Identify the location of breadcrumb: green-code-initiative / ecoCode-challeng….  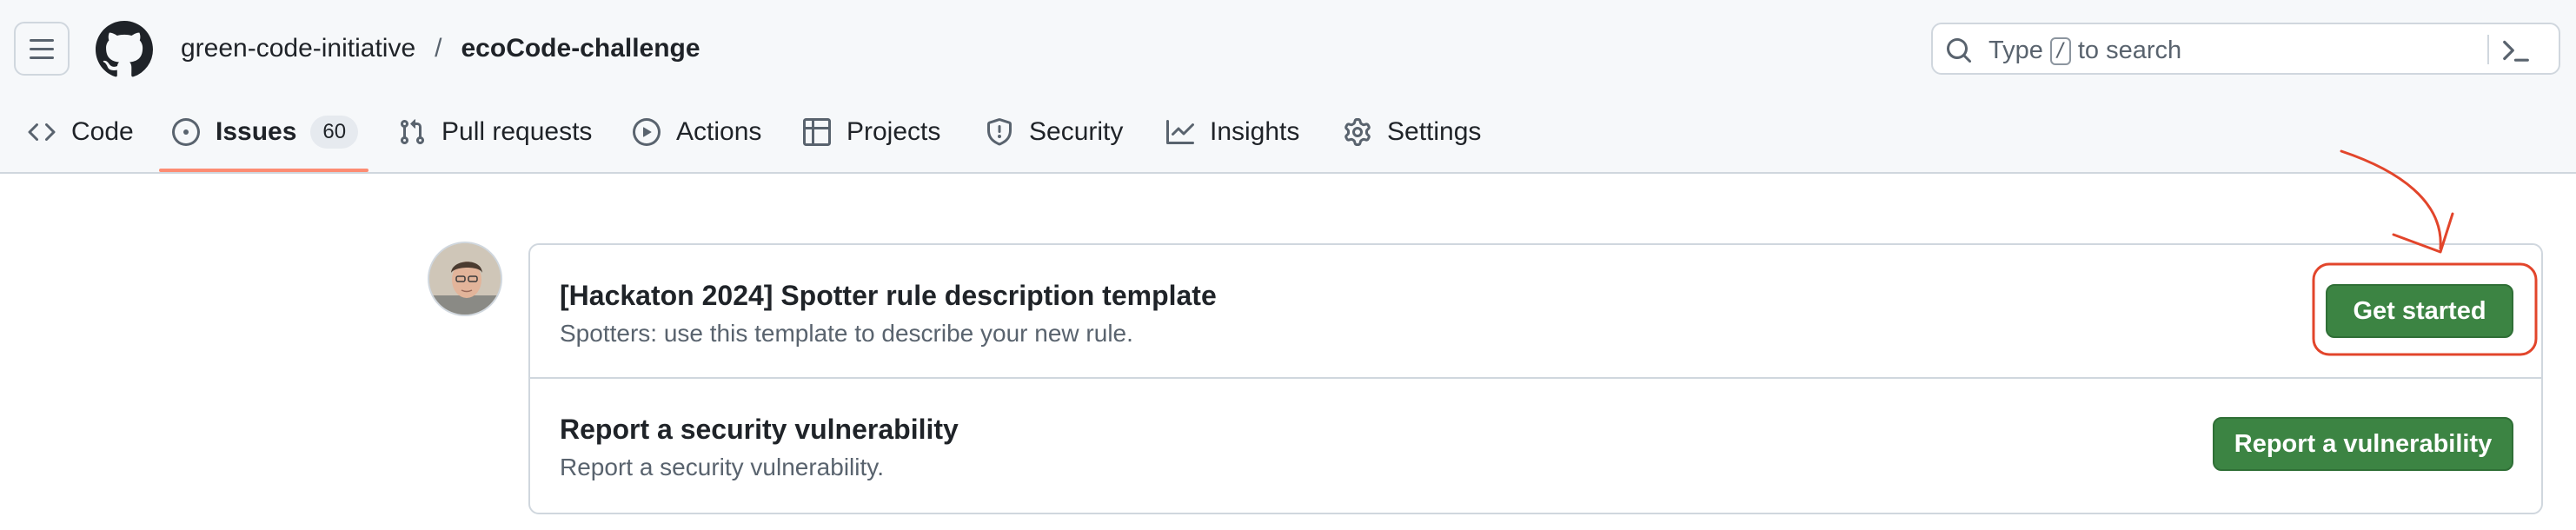
(440, 48).